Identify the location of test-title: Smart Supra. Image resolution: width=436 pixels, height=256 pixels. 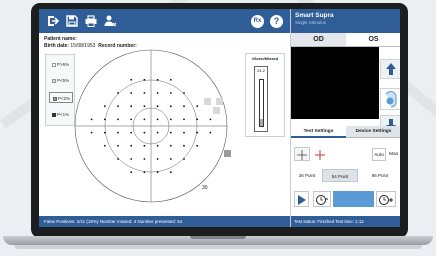
(314, 15).